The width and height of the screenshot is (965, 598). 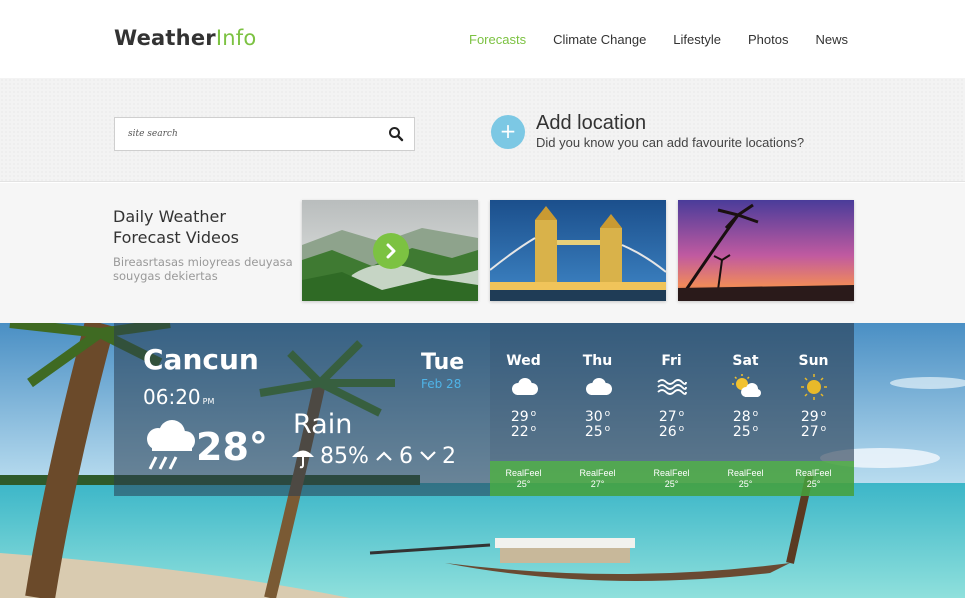 I want to click on plus-icon: +, so click(x=508, y=131).